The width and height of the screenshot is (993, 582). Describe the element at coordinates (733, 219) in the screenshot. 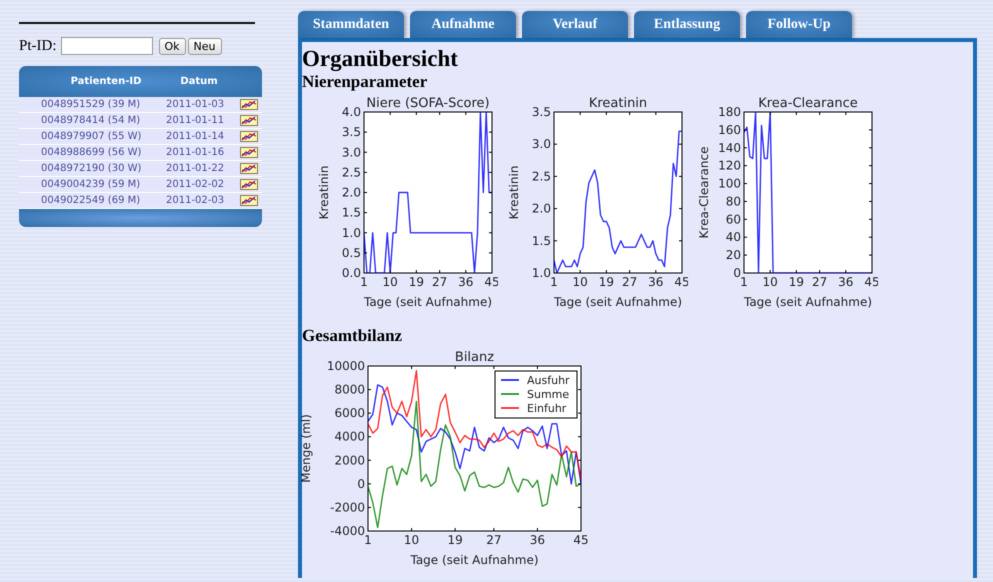

I see `axis-tick-label: 60` at that location.